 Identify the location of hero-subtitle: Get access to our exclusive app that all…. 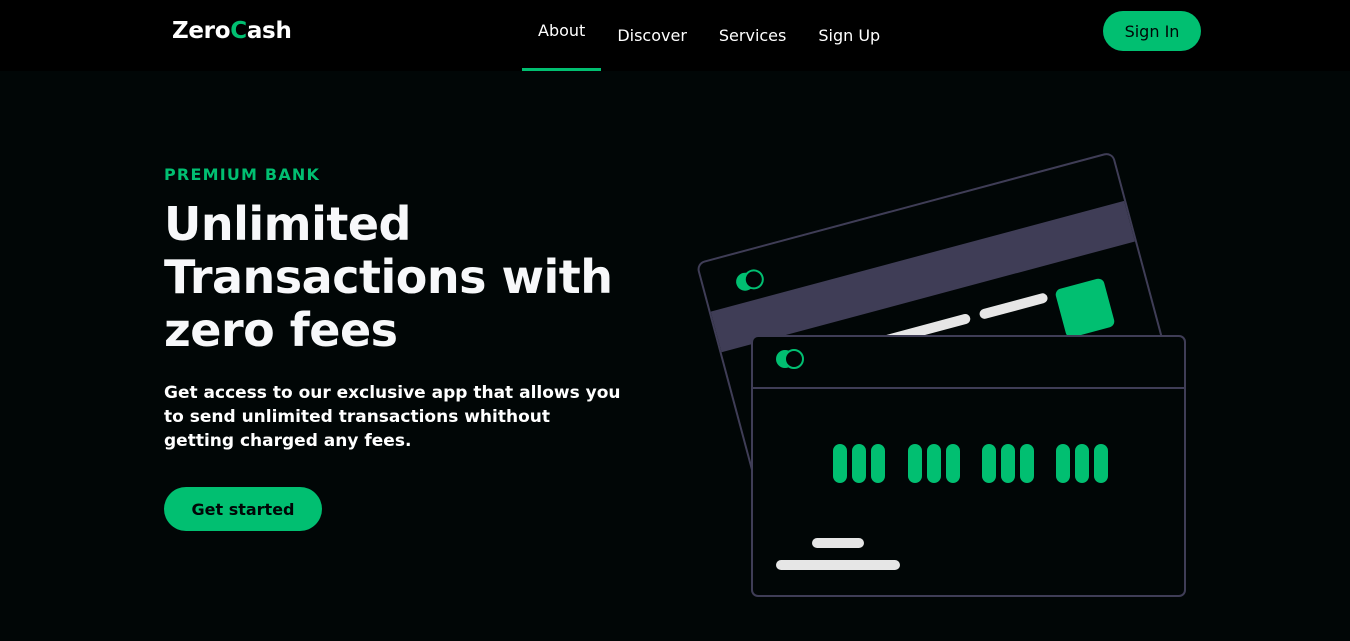
(392, 417).